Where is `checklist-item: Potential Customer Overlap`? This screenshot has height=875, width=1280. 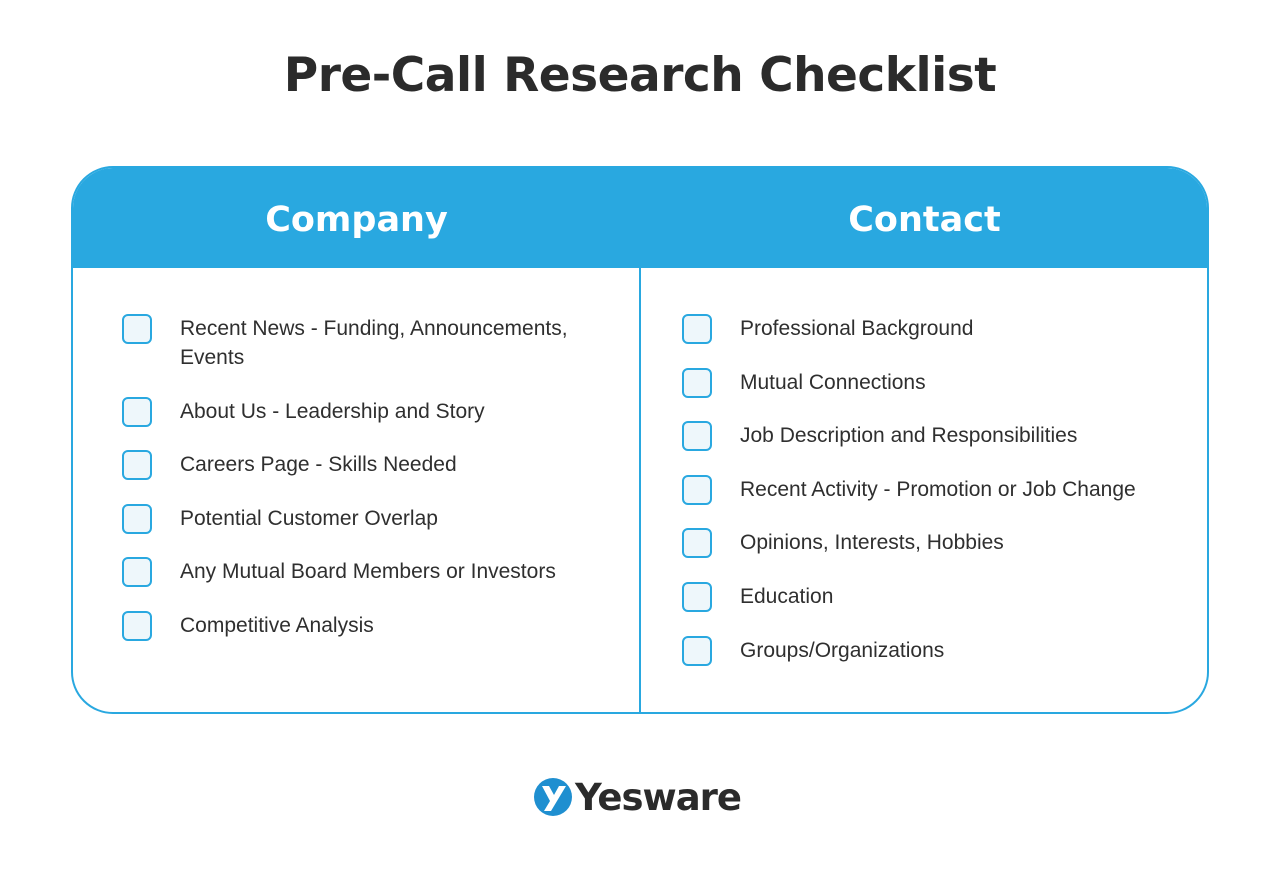
checklist-item: Potential Customer Overlap is located at coordinates (372, 518).